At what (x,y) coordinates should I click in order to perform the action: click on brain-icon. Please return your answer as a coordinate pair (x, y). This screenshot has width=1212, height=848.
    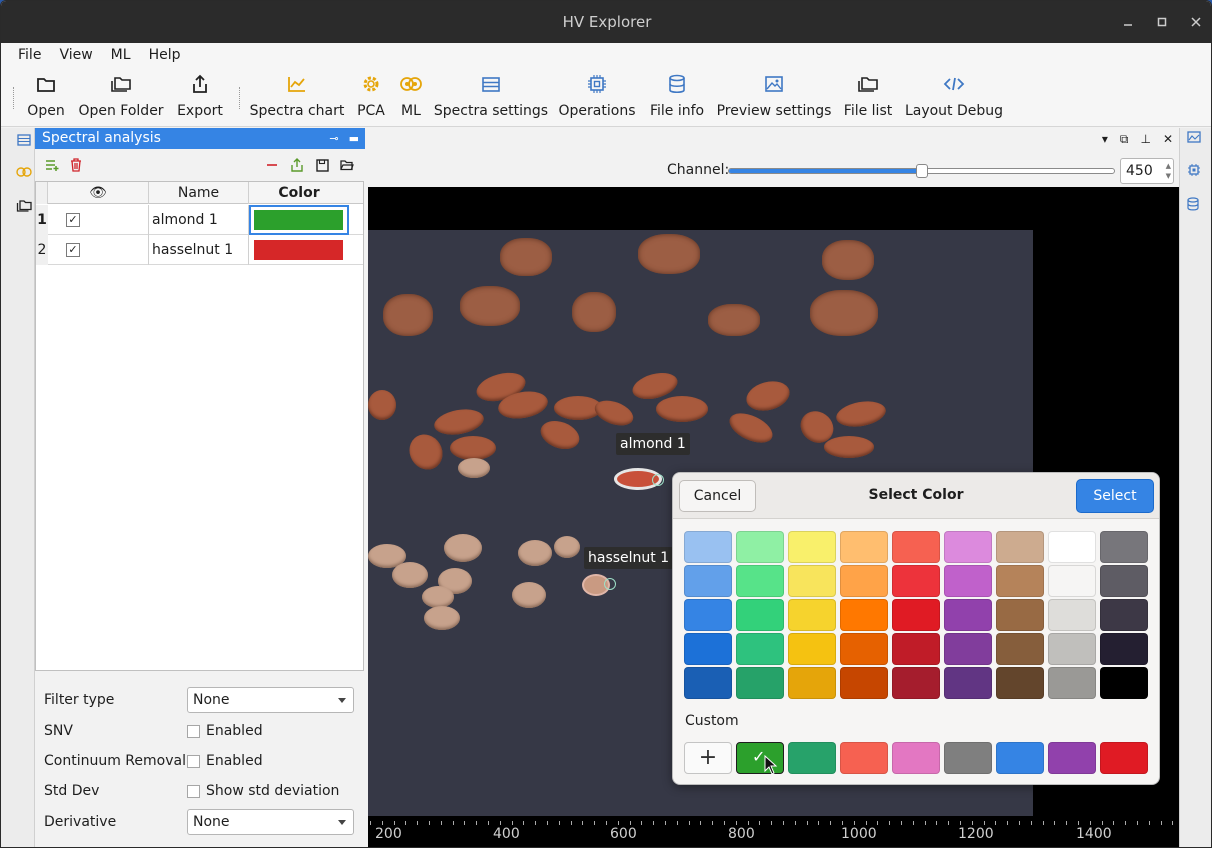
    Looking at the image, I should click on (24, 172).